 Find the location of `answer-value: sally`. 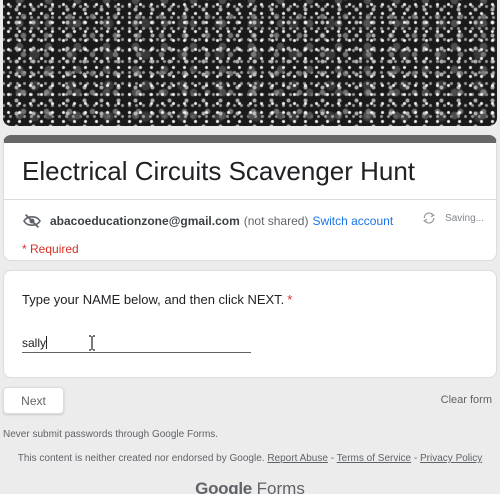

answer-value: sally is located at coordinates (34, 343).